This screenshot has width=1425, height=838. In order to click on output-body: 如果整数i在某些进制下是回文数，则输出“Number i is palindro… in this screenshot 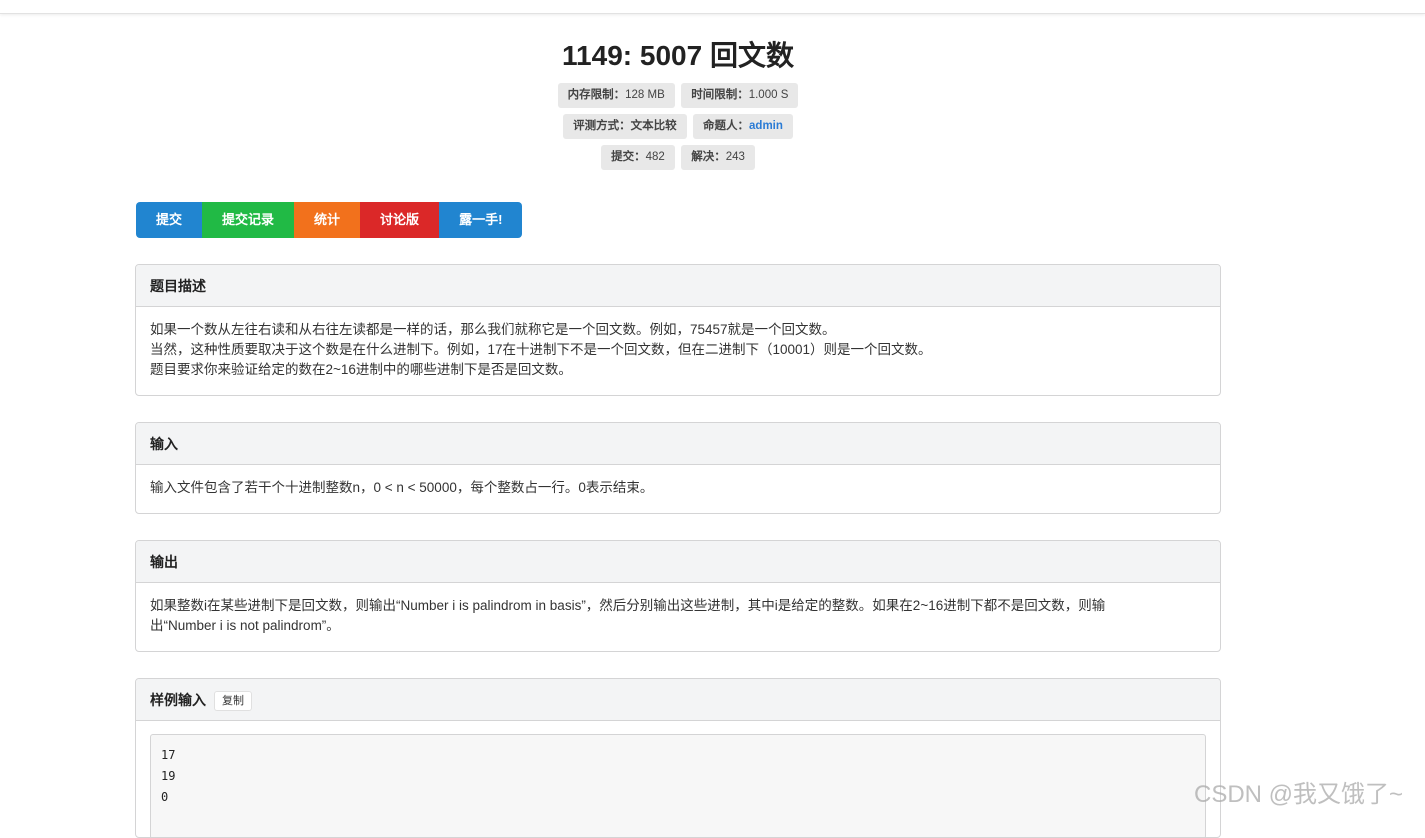, I will do `click(678, 616)`.